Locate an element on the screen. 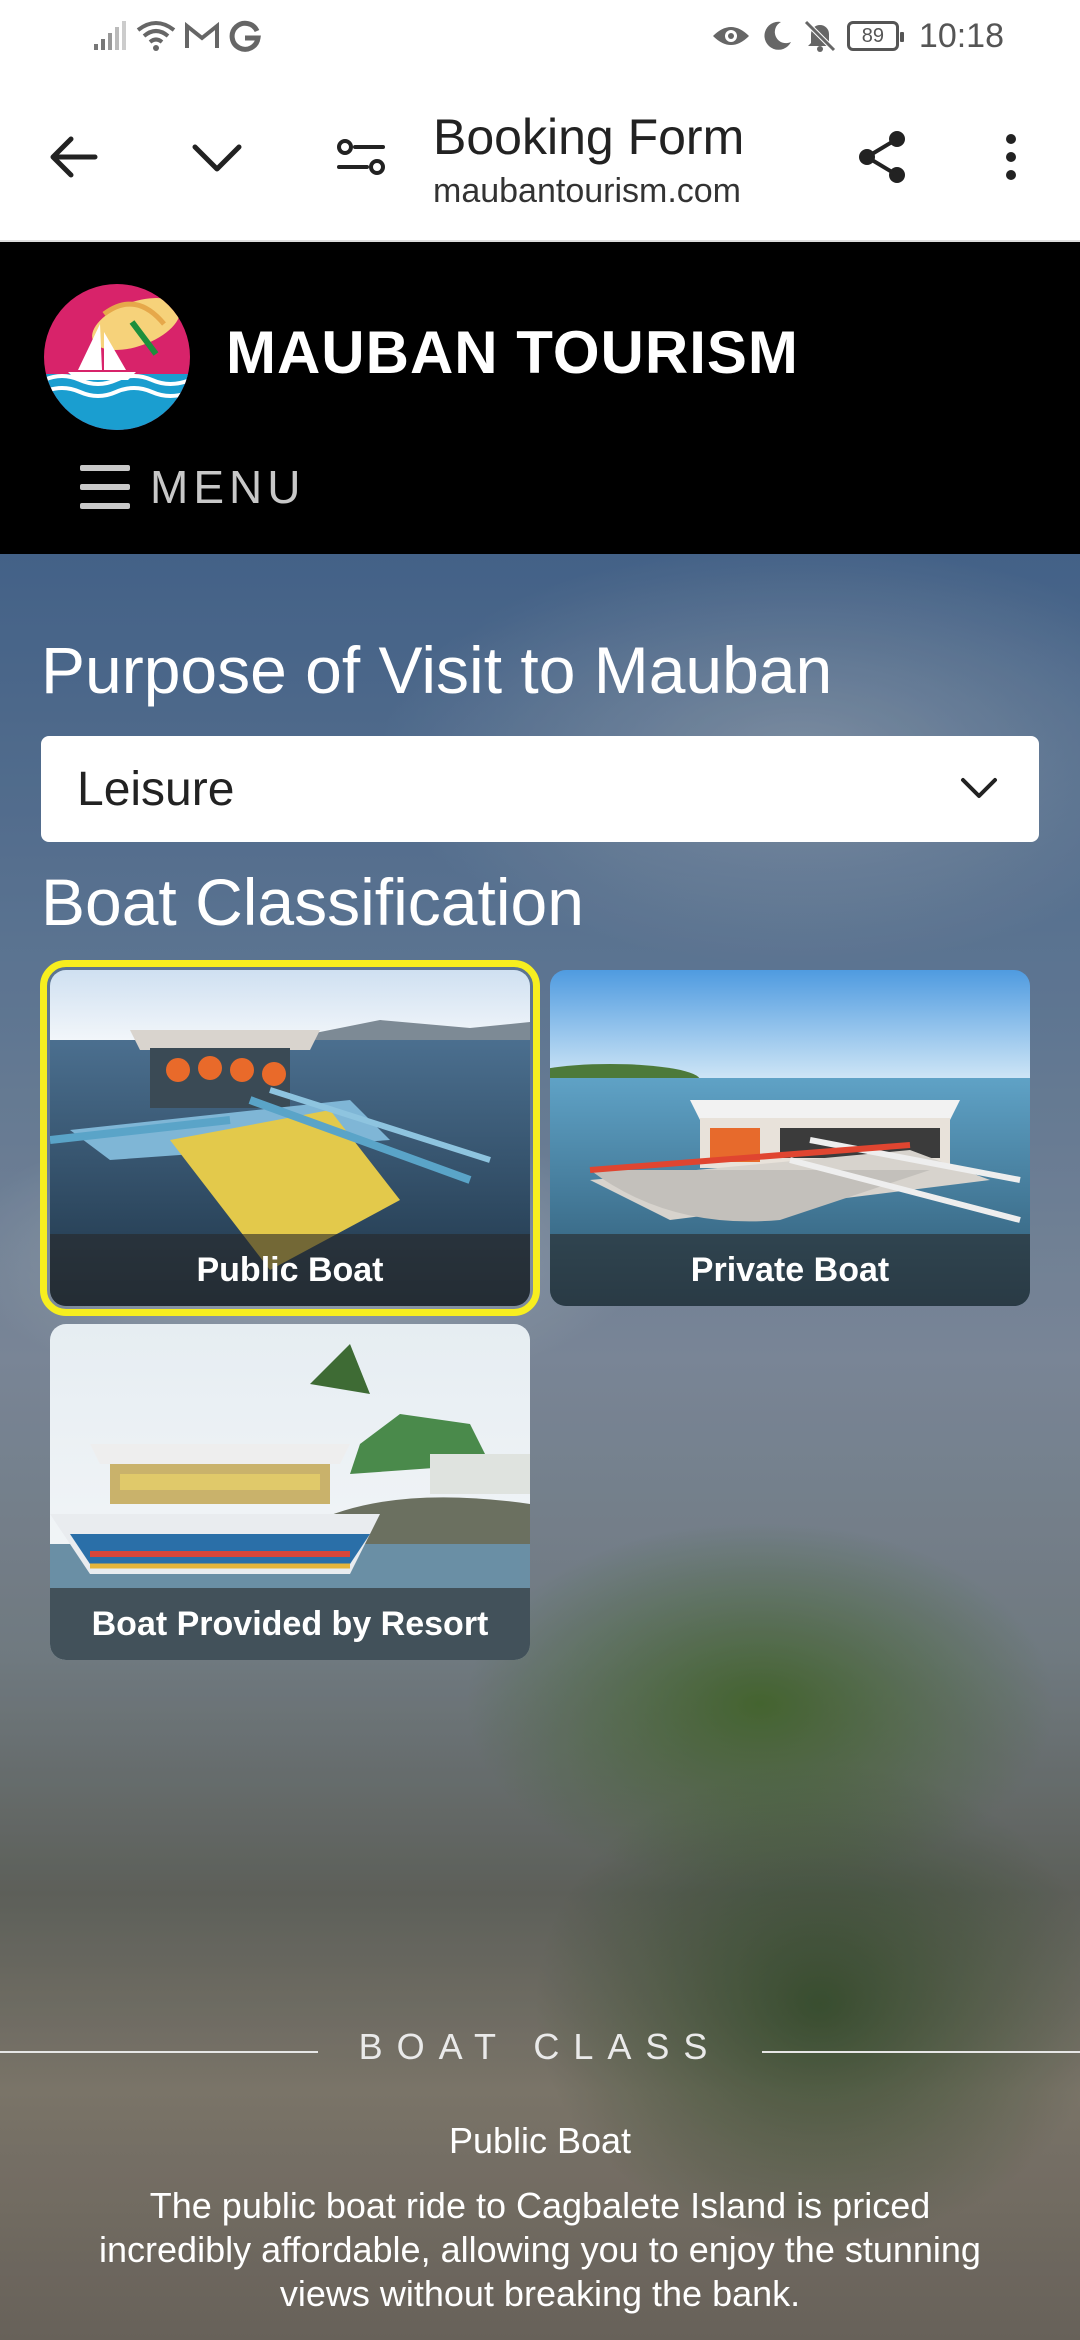  boat-option-label: Public Boat is located at coordinates (290, 1270).